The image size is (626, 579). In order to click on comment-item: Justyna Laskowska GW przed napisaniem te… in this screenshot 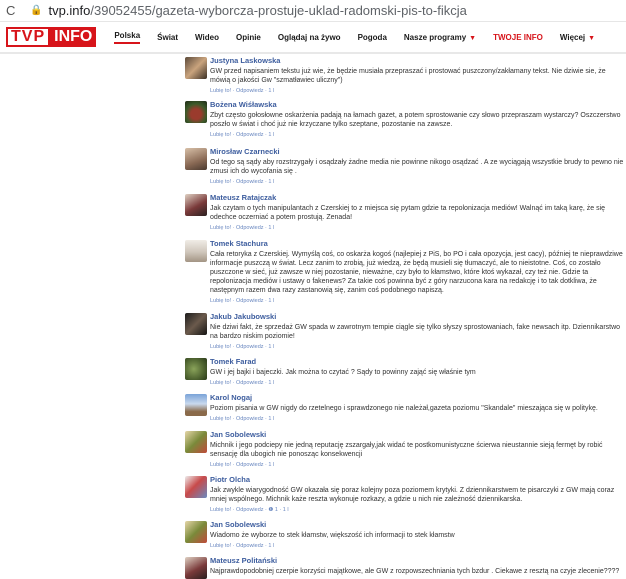, I will do `click(405, 75)`.